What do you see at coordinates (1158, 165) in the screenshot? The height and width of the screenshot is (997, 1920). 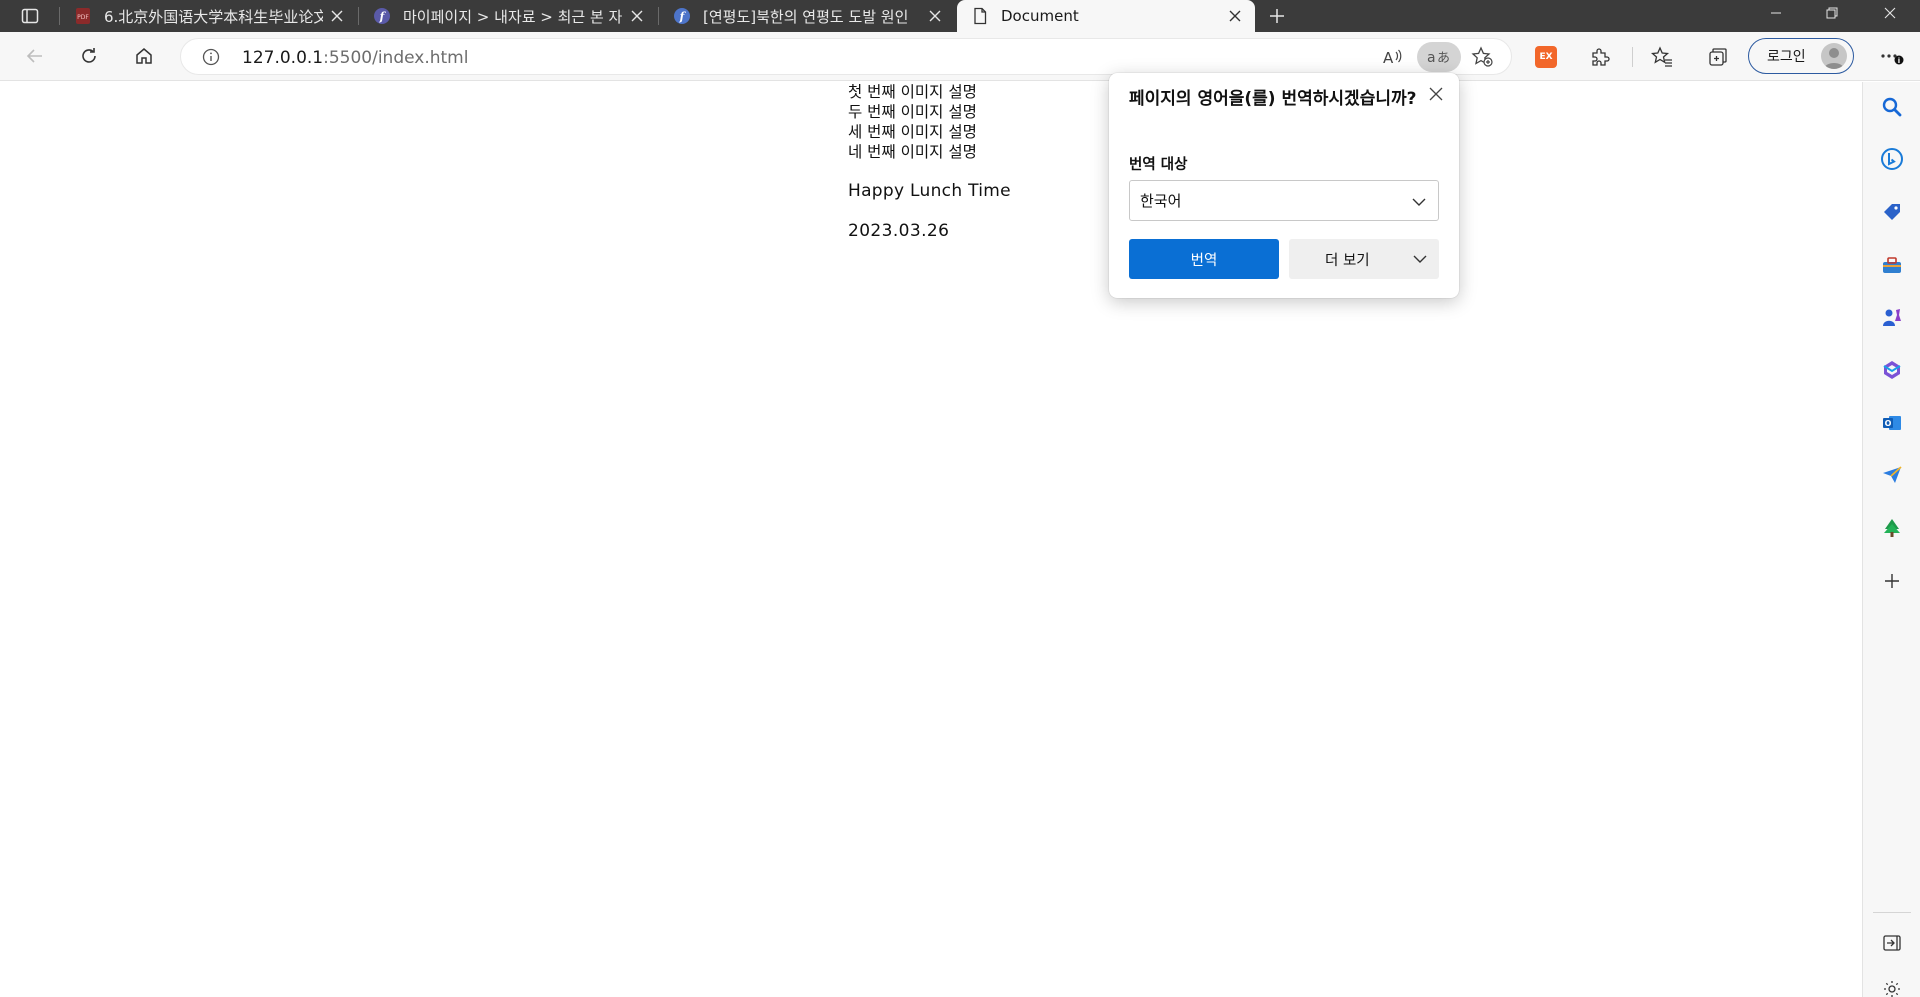 I see `translate-target-label: 번역 대상` at bounding box center [1158, 165].